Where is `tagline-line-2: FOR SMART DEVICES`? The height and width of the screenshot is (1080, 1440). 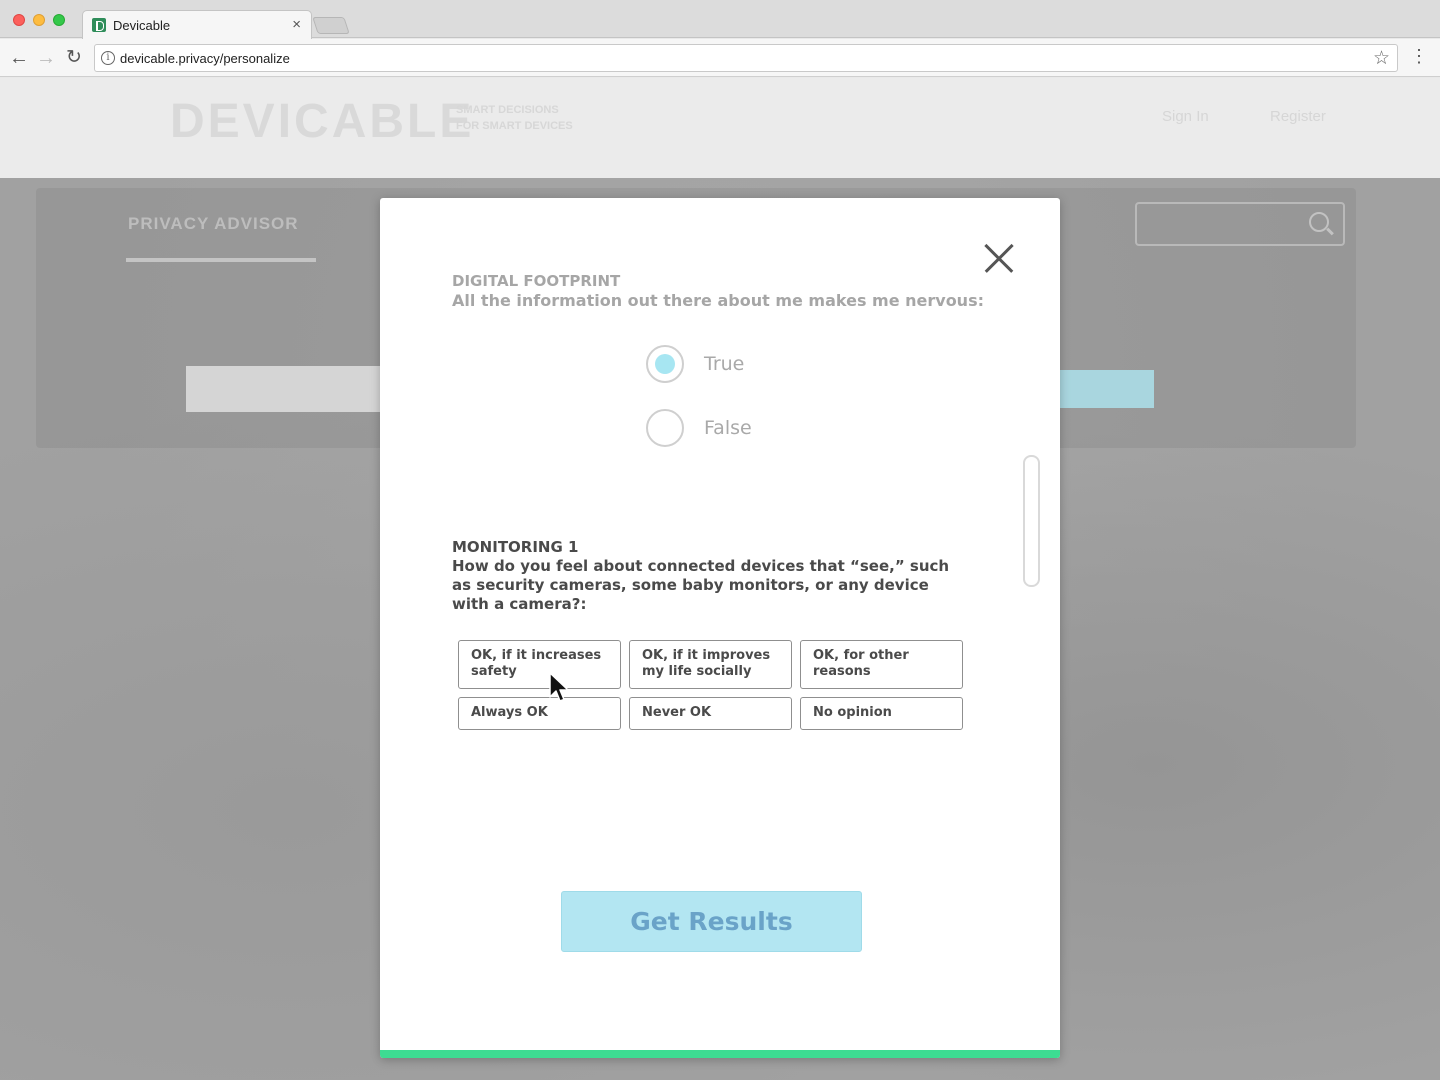
tagline-line-2: FOR SMART DEVICES is located at coordinates (514, 126).